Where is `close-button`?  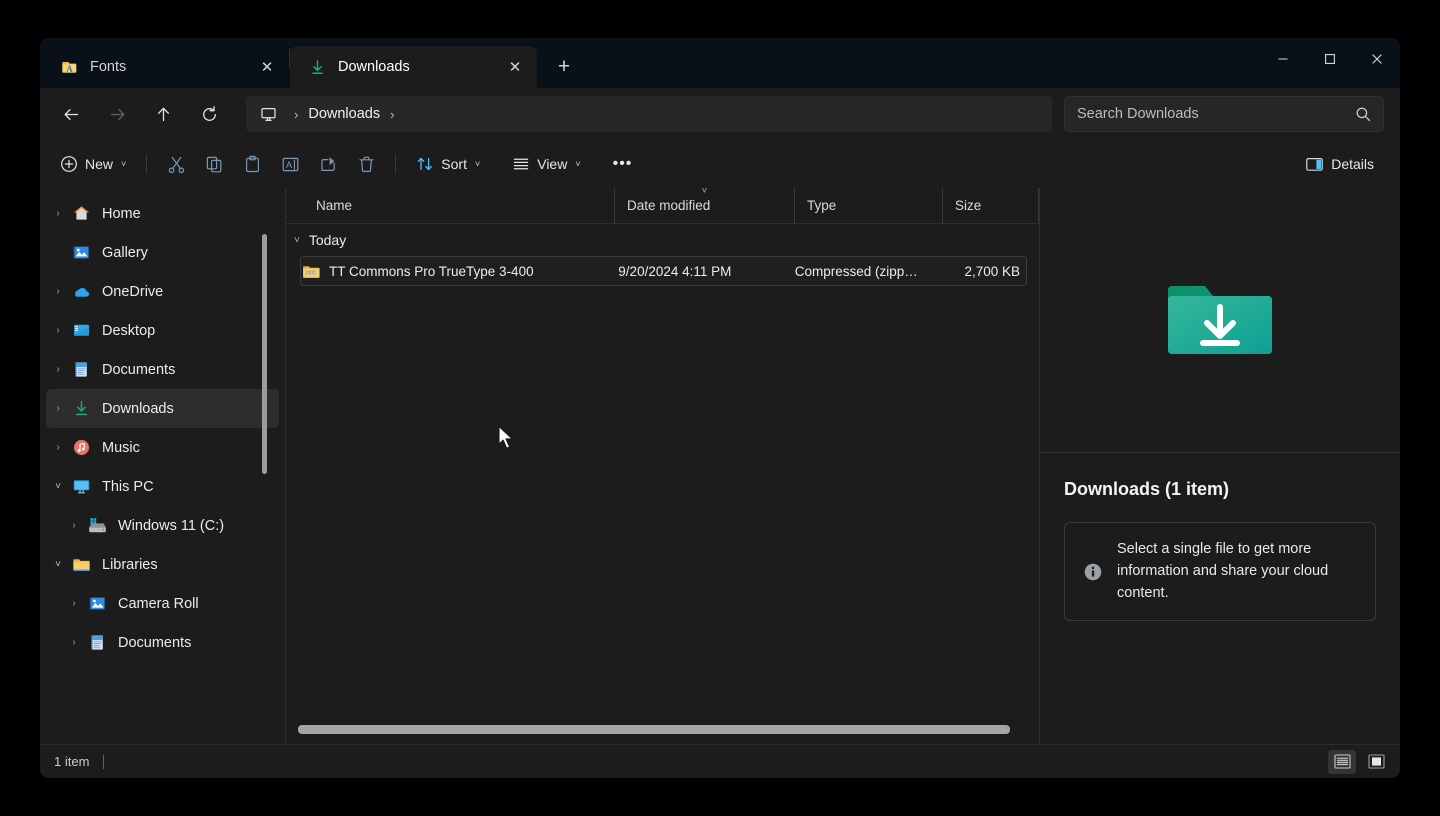 close-button is located at coordinates (1376, 59).